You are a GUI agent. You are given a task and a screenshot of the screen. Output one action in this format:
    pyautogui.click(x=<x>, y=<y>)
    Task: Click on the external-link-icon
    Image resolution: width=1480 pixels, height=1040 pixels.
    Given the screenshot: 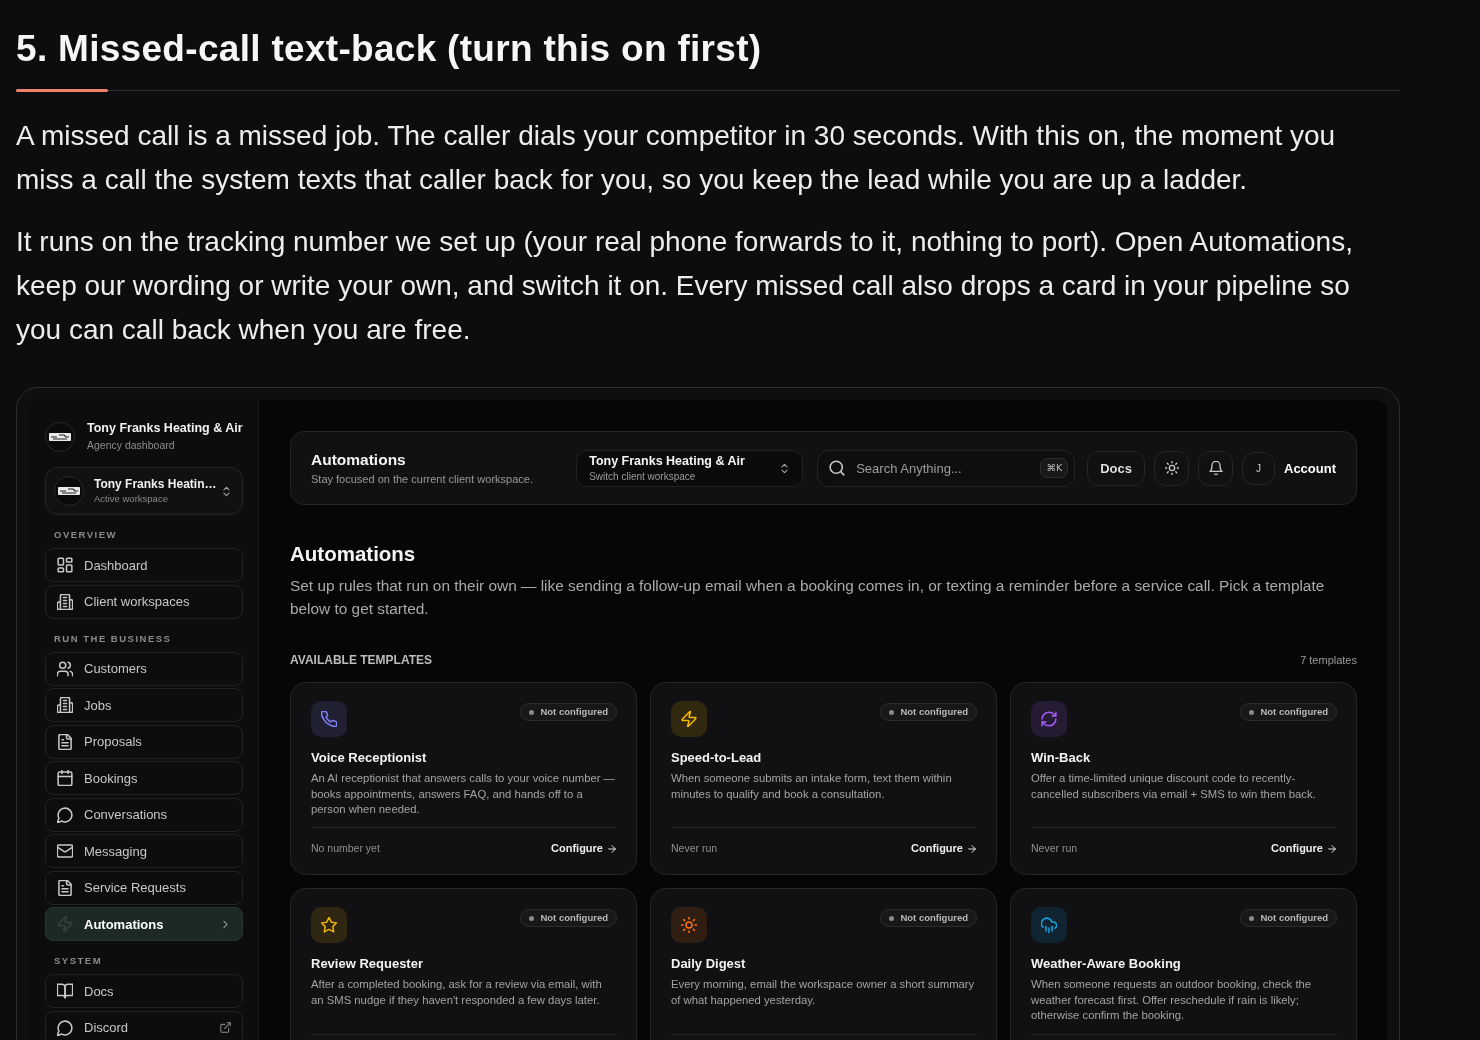 What is the action you would take?
    pyautogui.click(x=225, y=1027)
    